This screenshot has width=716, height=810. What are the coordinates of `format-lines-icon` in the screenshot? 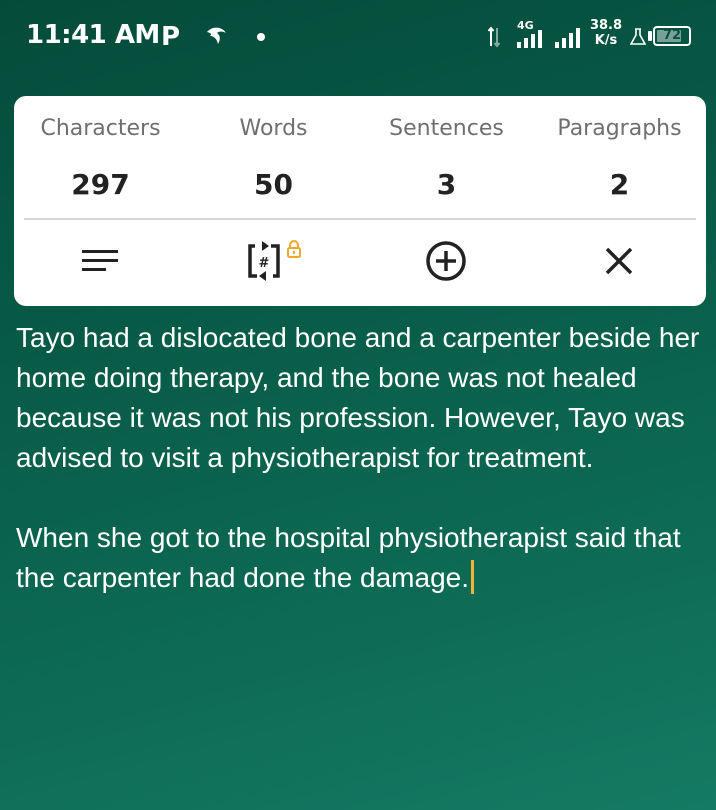 It's located at (100, 260).